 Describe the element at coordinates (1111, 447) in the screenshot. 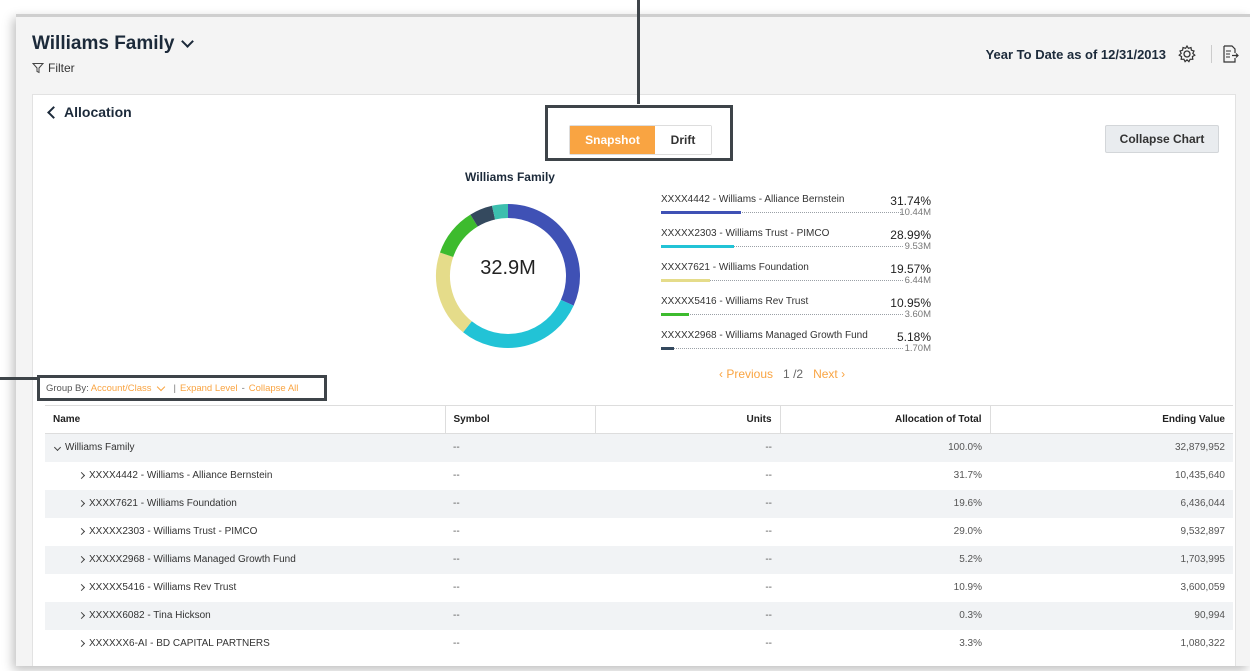

I see `cell-ending-value: 32,879,952` at that location.